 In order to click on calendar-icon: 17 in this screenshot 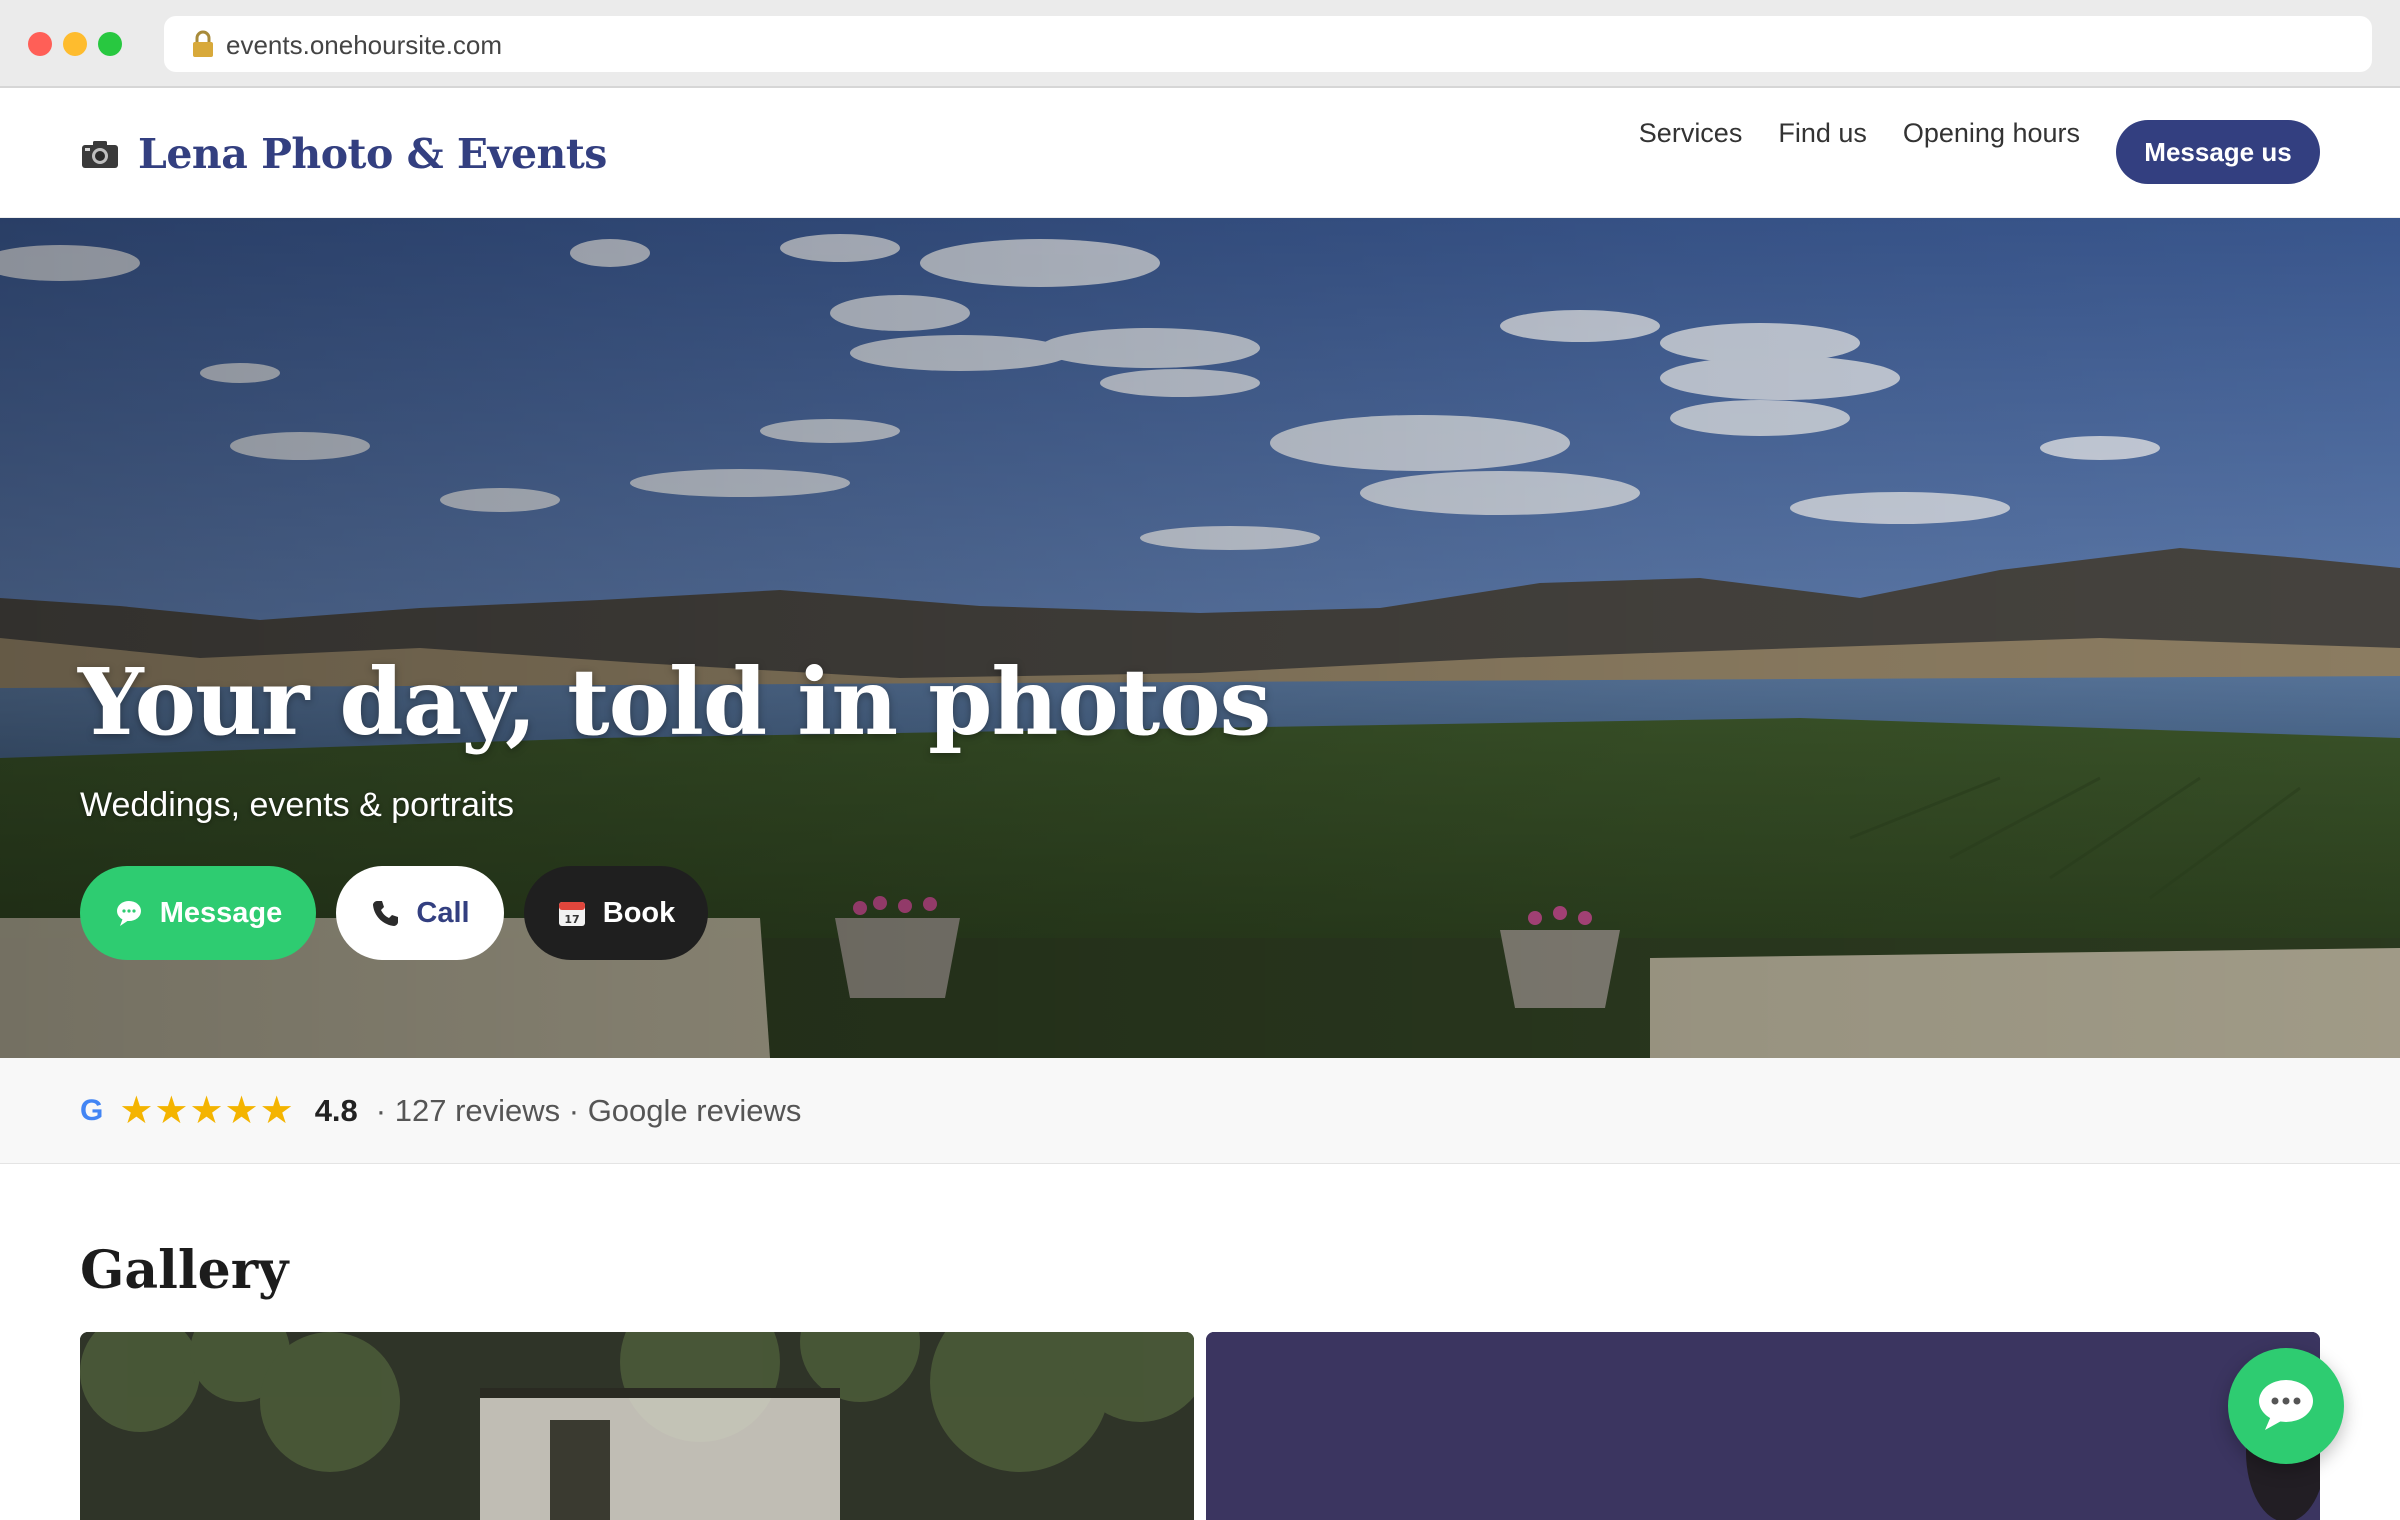, I will do `click(572, 913)`.